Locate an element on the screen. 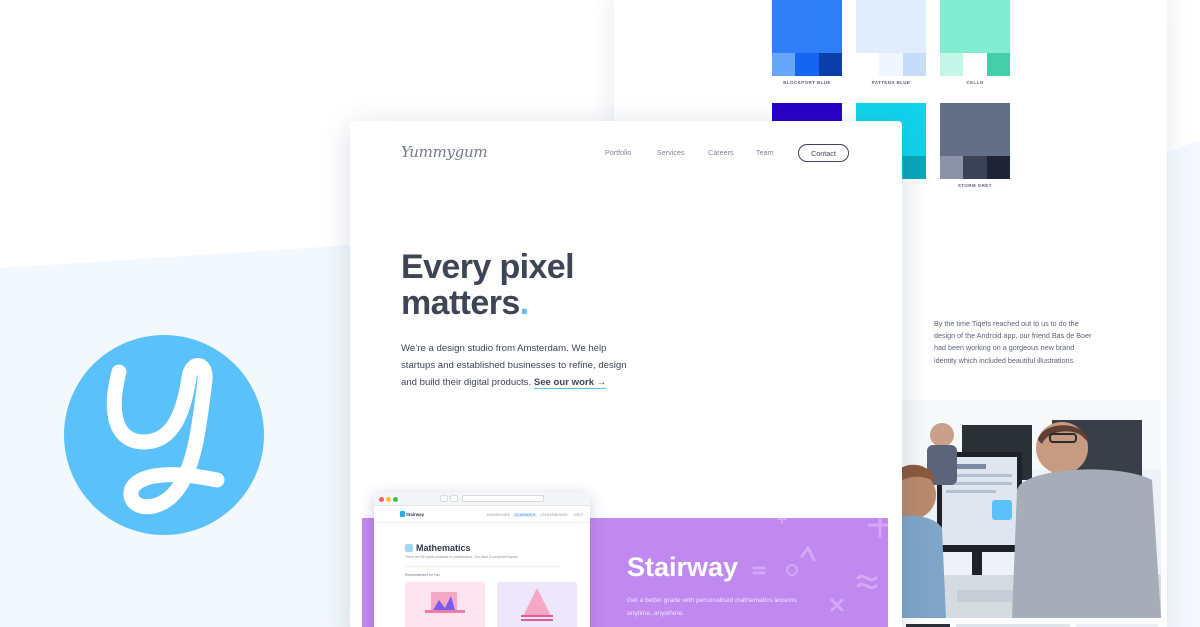 The width and height of the screenshot is (1200, 627). recommended-label: Recommended for You is located at coordinates (422, 575).